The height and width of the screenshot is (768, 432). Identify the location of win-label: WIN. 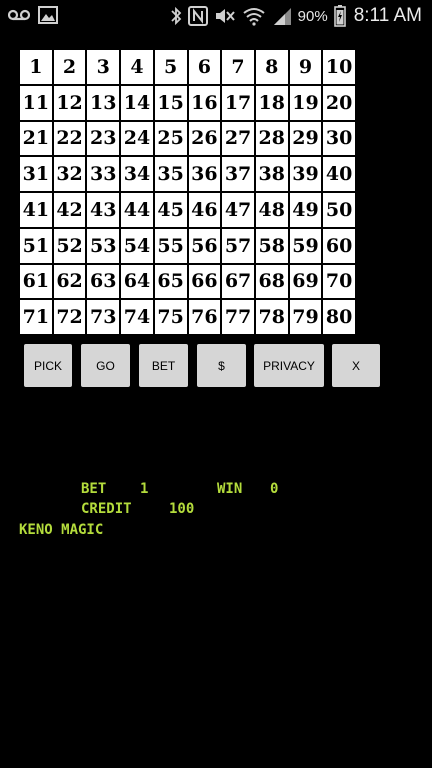
(230, 489).